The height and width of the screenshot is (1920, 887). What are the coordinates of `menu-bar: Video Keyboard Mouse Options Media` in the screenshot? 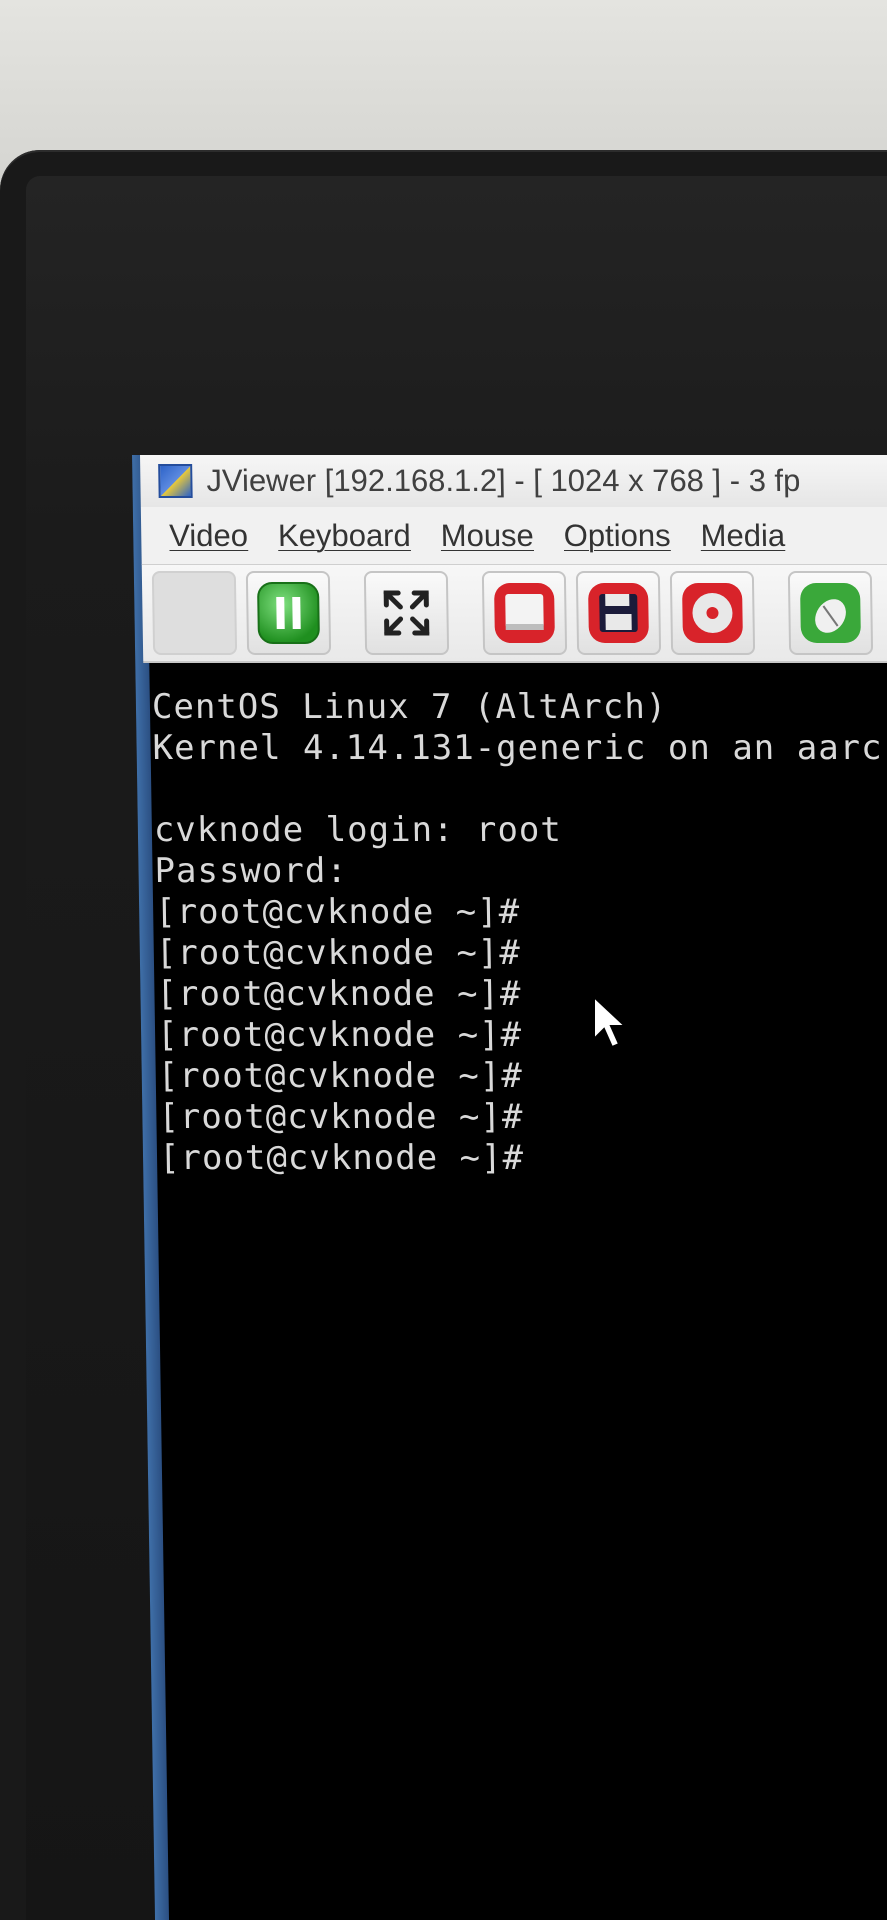 It's located at (513, 536).